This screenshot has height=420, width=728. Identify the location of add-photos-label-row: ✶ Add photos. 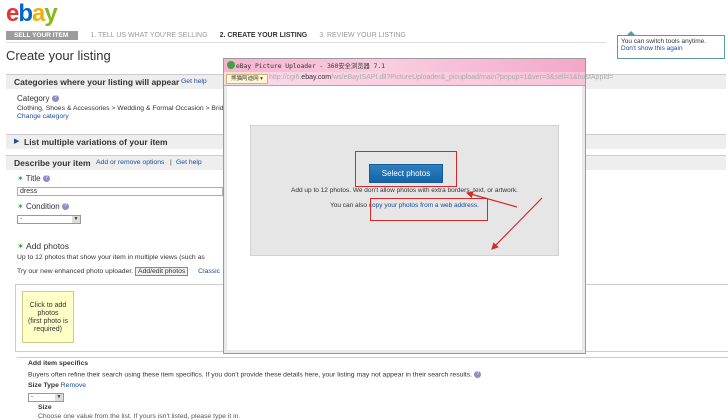
(43, 246).